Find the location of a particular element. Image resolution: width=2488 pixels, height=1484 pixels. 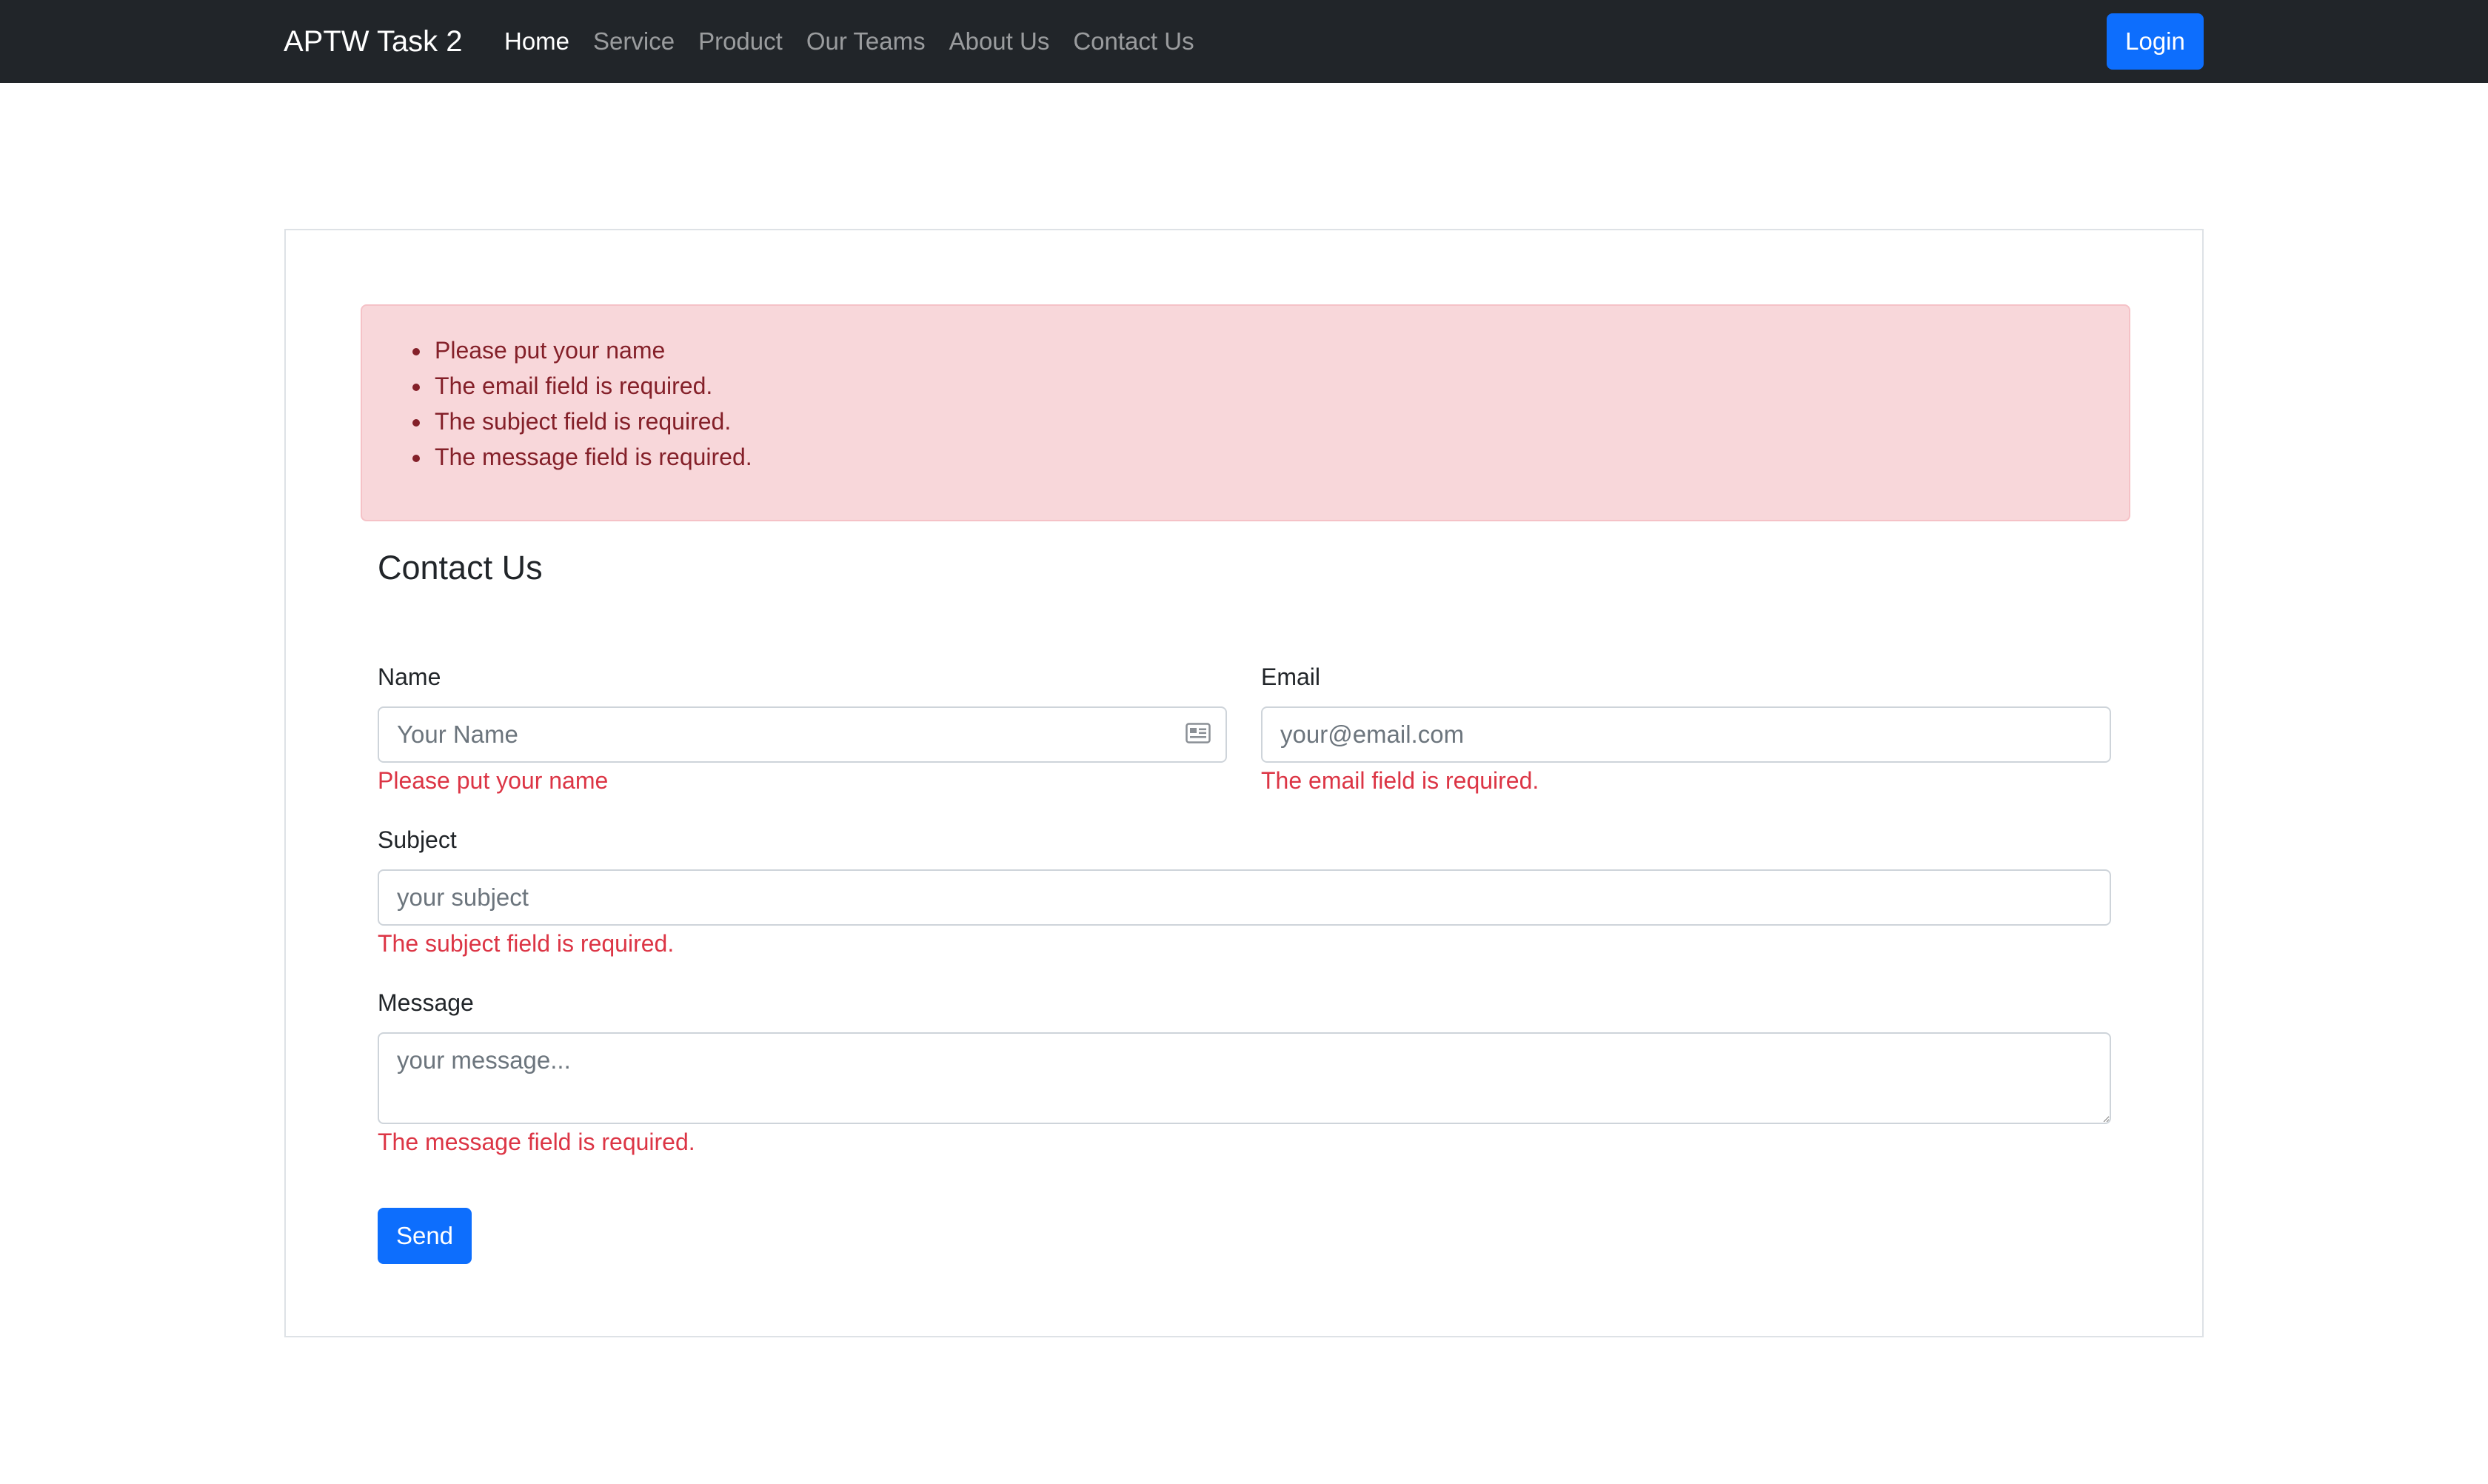

nav-link-about-us: About Us is located at coordinates (999, 41).